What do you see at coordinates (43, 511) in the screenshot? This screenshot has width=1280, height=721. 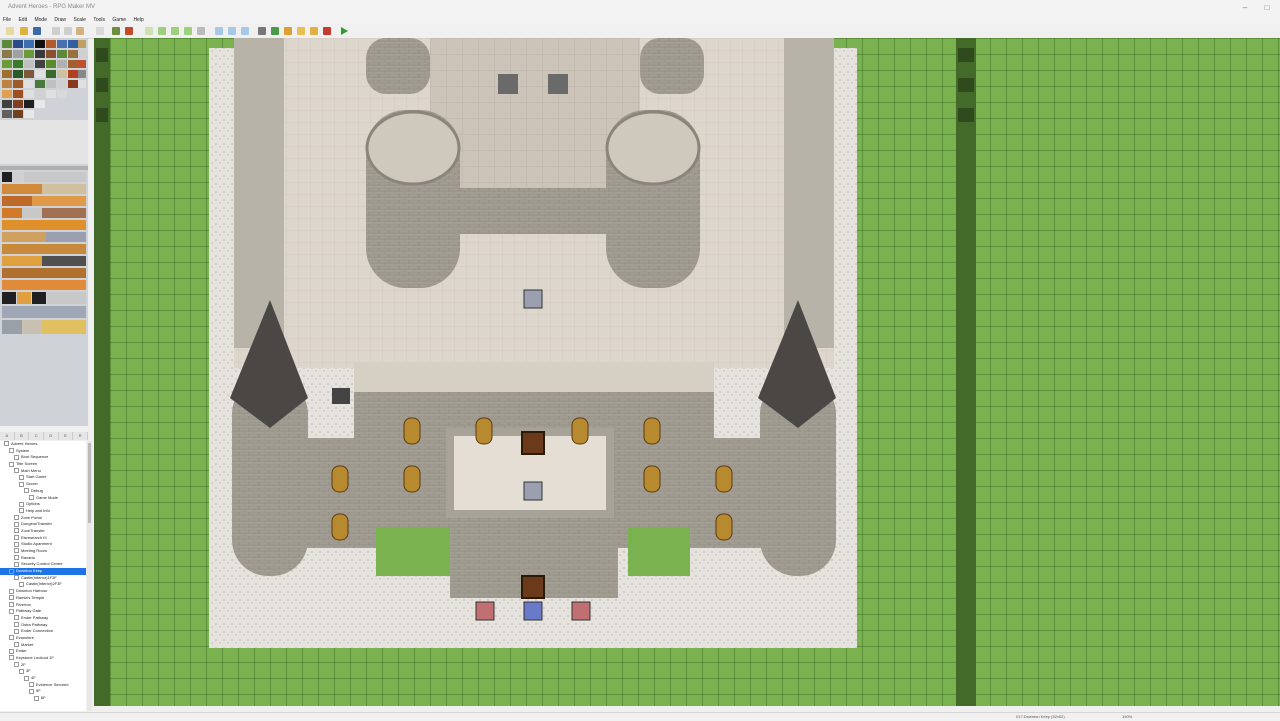 I see `map-tree-item: Help and Info` at bounding box center [43, 511].